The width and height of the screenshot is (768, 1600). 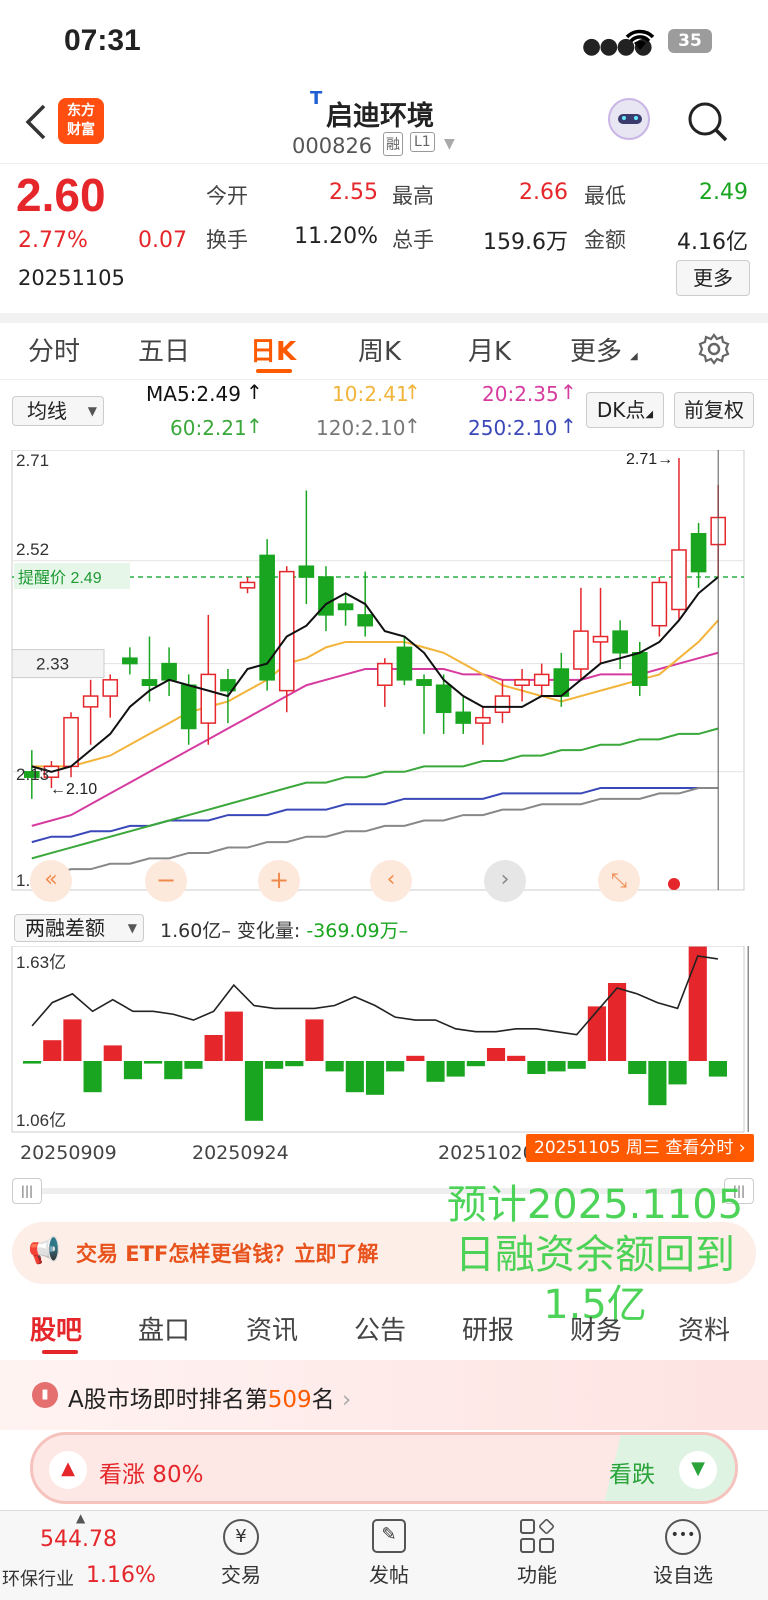 I want to click on add-watchlist-button: ••• 设自选, so click(x=683, y=1553).